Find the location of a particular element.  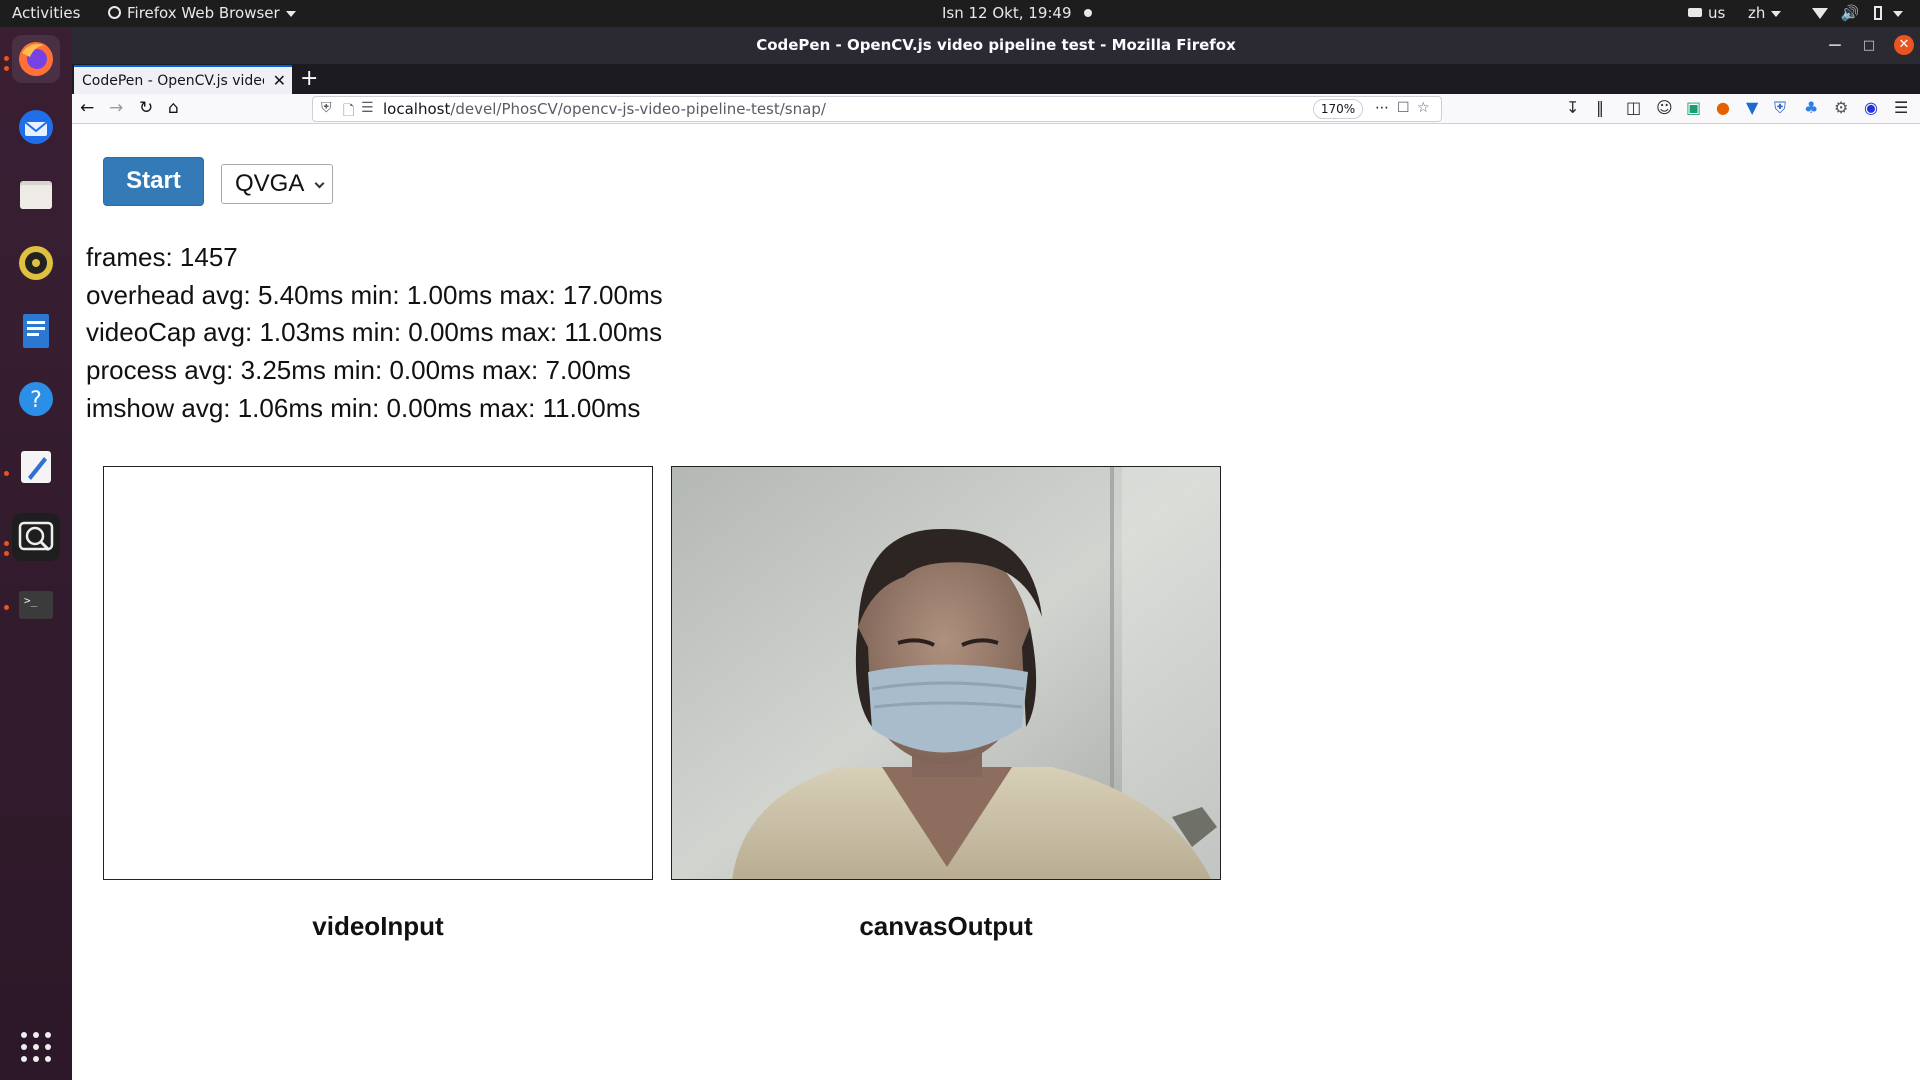

minimize-icon: — is located at coordinates (1835, 46).